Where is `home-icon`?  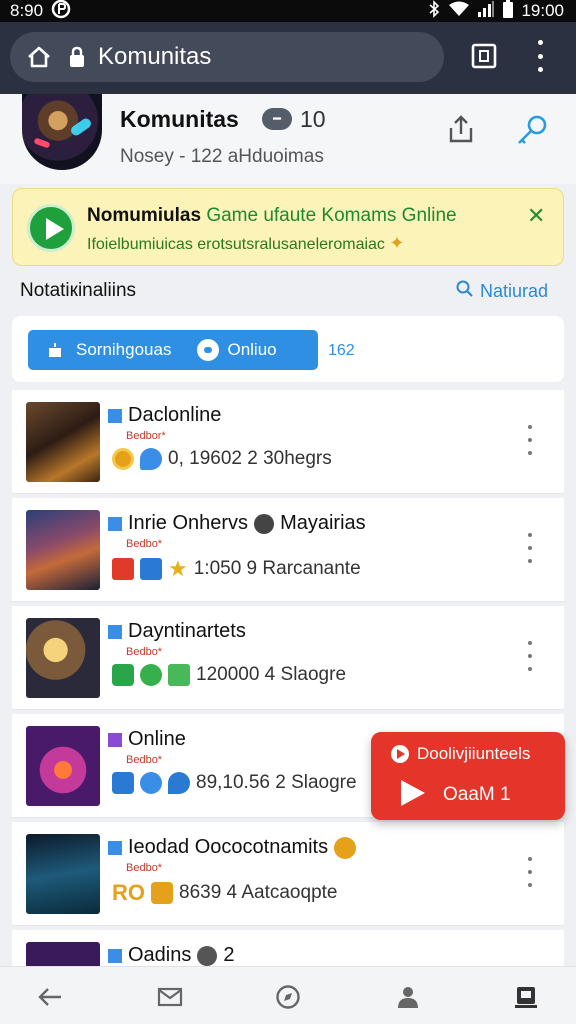
home-icon is located at coordinates (39, 57).